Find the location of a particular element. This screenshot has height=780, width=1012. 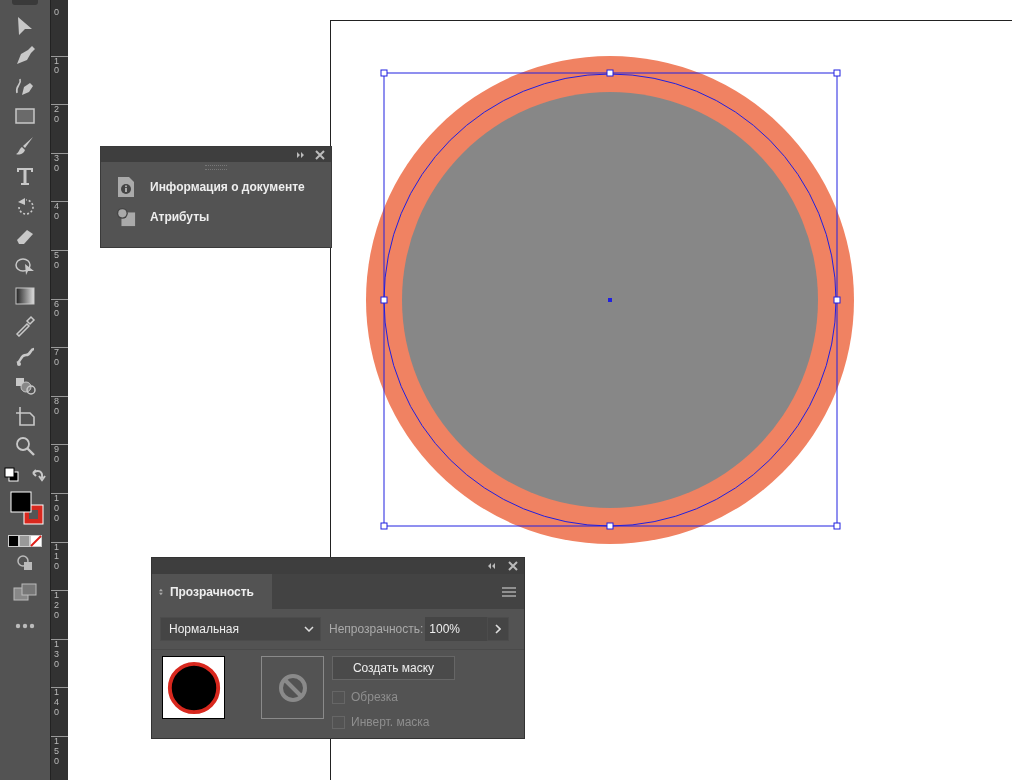

type-tool-icon is located at coordinates (25, 176).